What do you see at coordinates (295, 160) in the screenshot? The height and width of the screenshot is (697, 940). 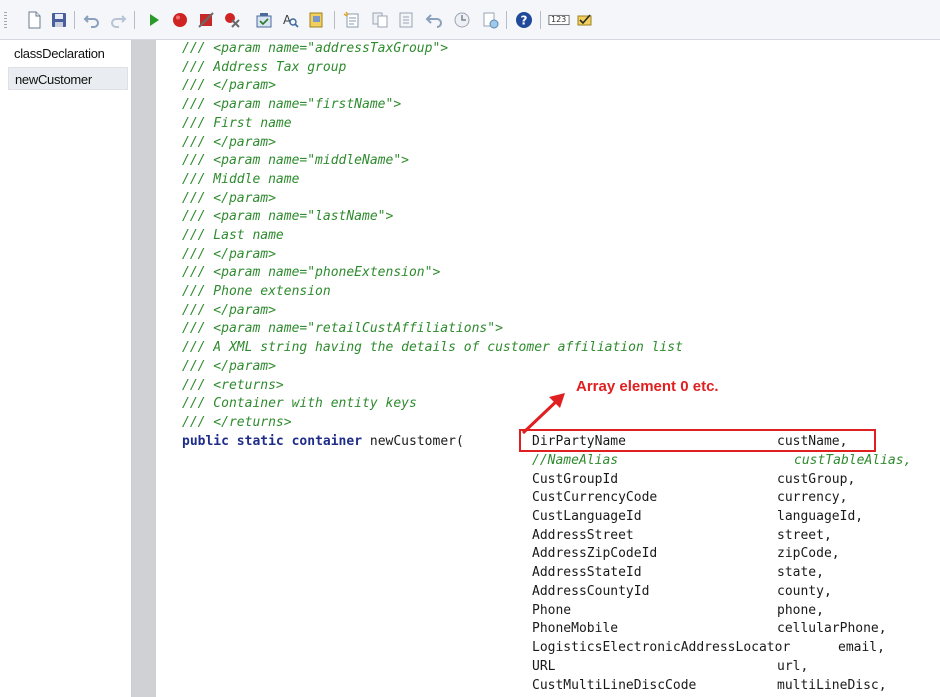 I see `code-line: /// <param name="middleName">` at bounding box center [295, 160].